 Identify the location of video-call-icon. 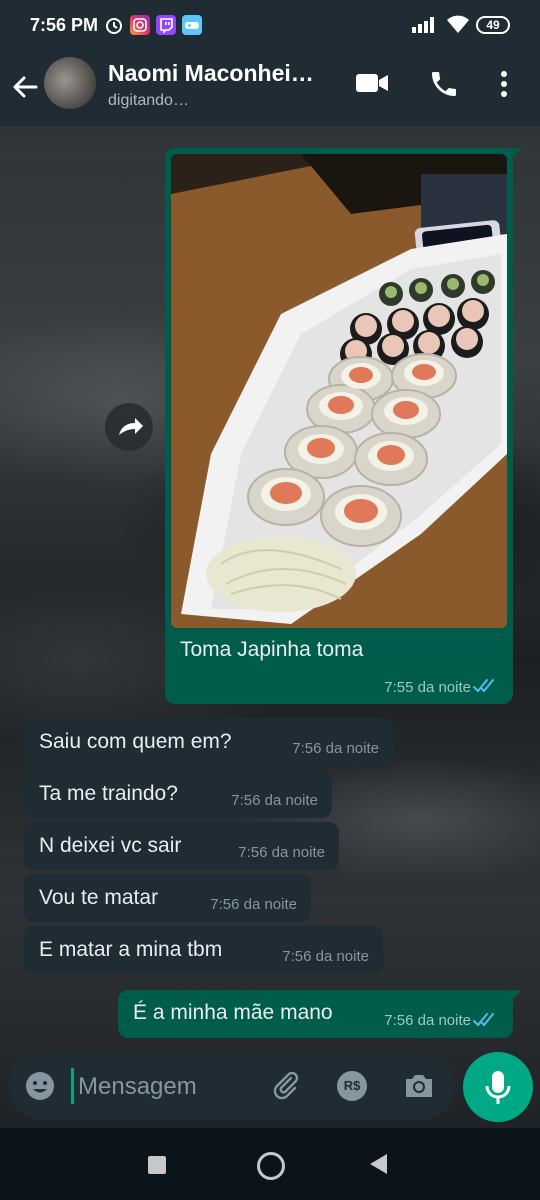
(372, 83).